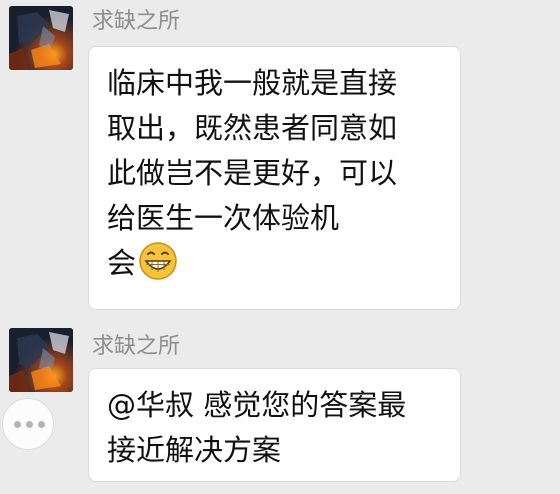  What do you see at coordinates (275, 267) in the screenshot?
I see `message-last-line: 会` at bounding box center [275, 267].